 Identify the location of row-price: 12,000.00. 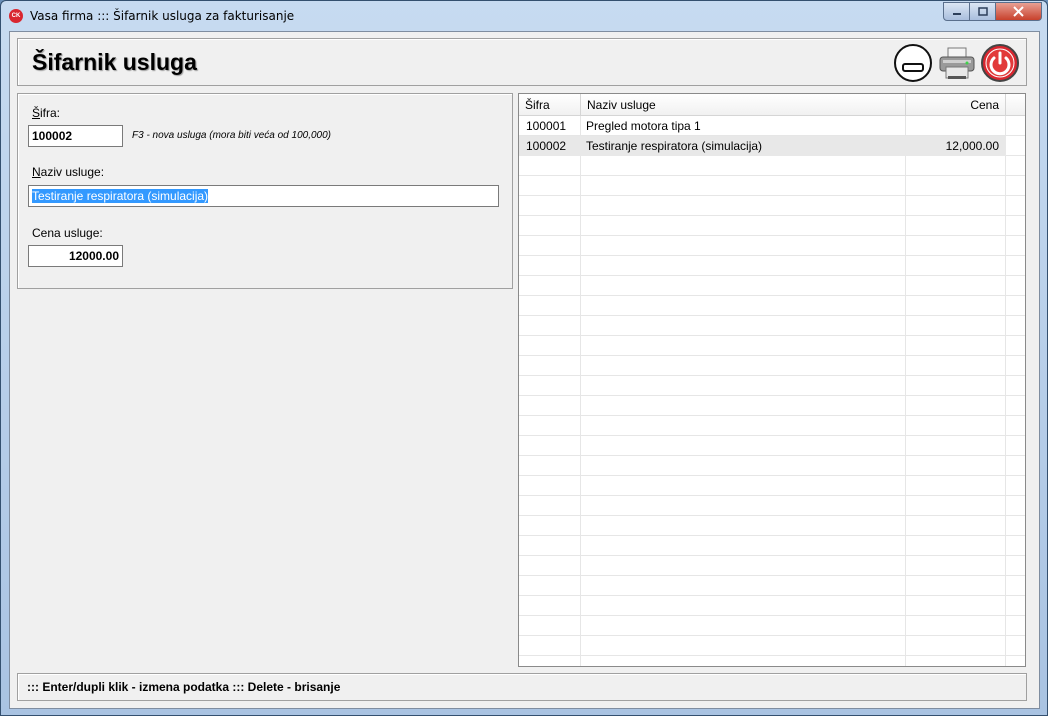
(972, 146).